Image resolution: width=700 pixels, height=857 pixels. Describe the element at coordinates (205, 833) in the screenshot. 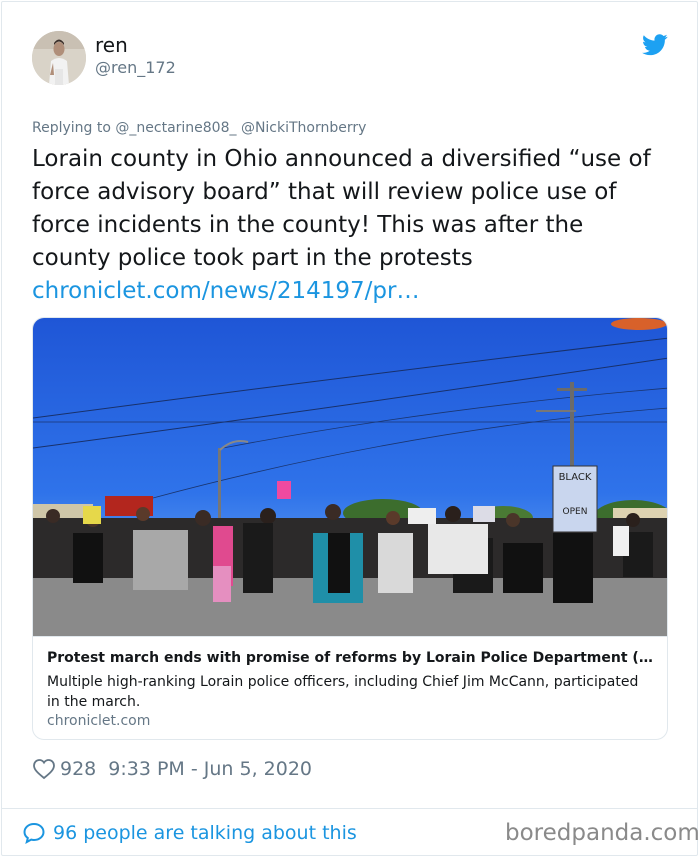

I see `talking-count-text: 96 people are talking about this` at that location.